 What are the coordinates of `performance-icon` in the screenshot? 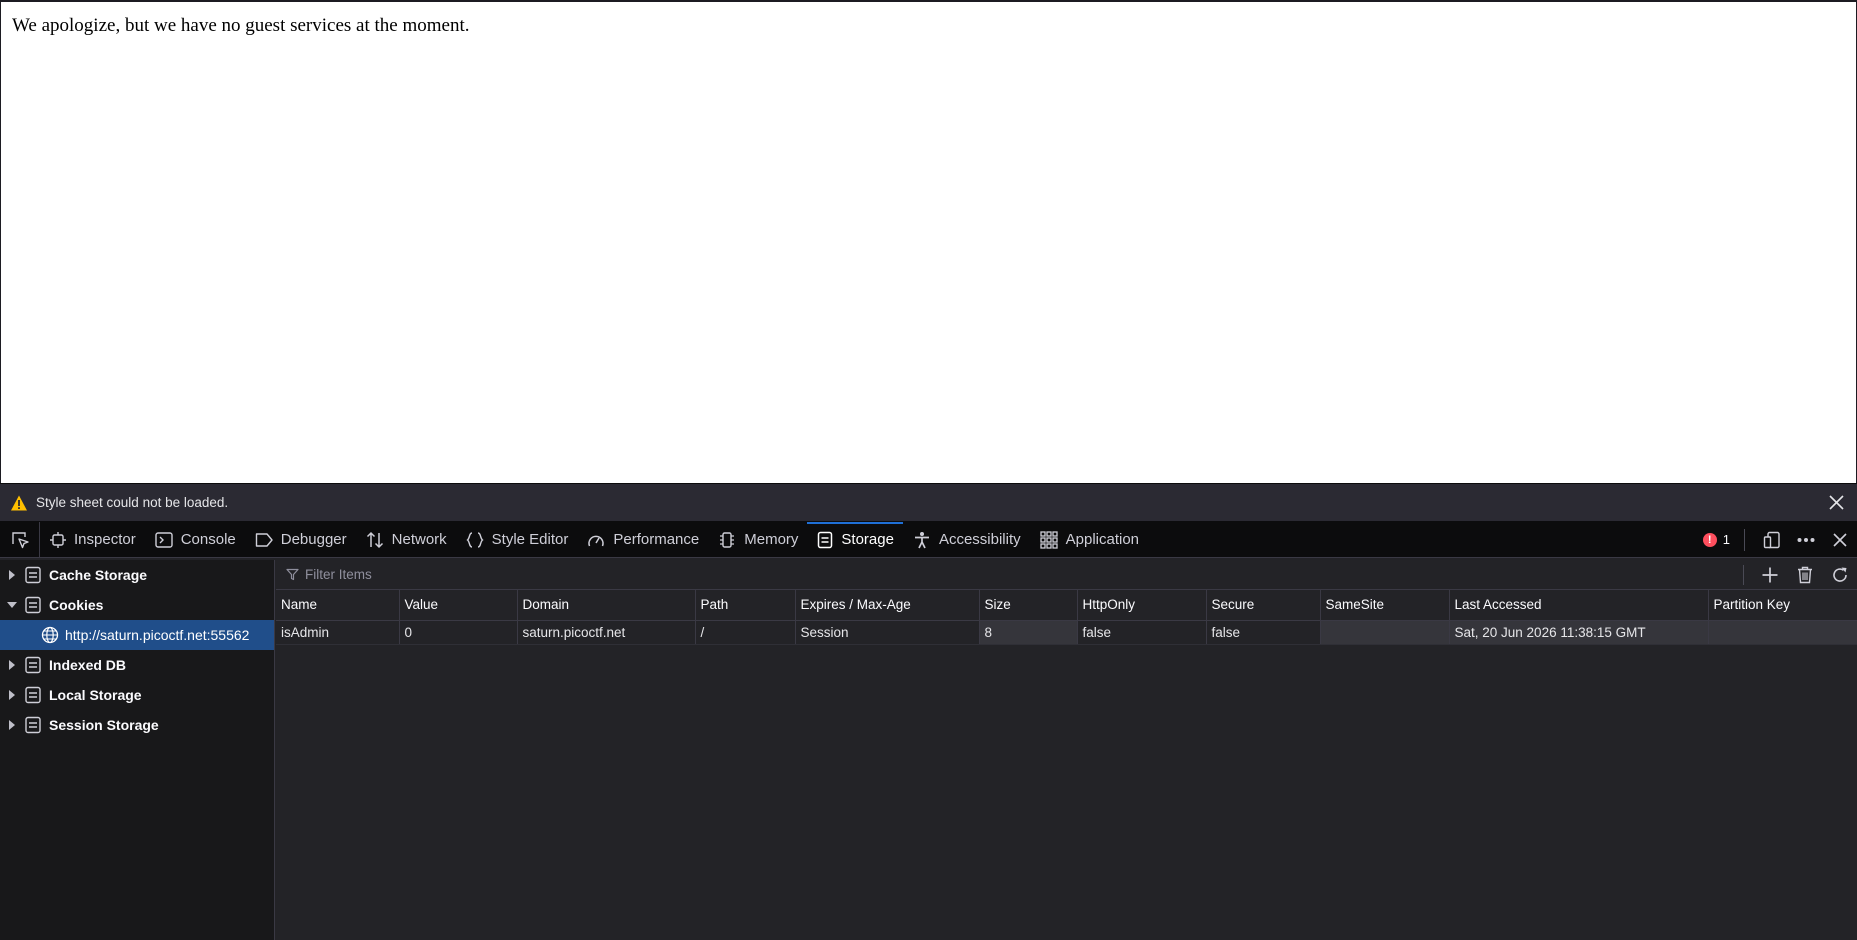 It's located at (596, 540).